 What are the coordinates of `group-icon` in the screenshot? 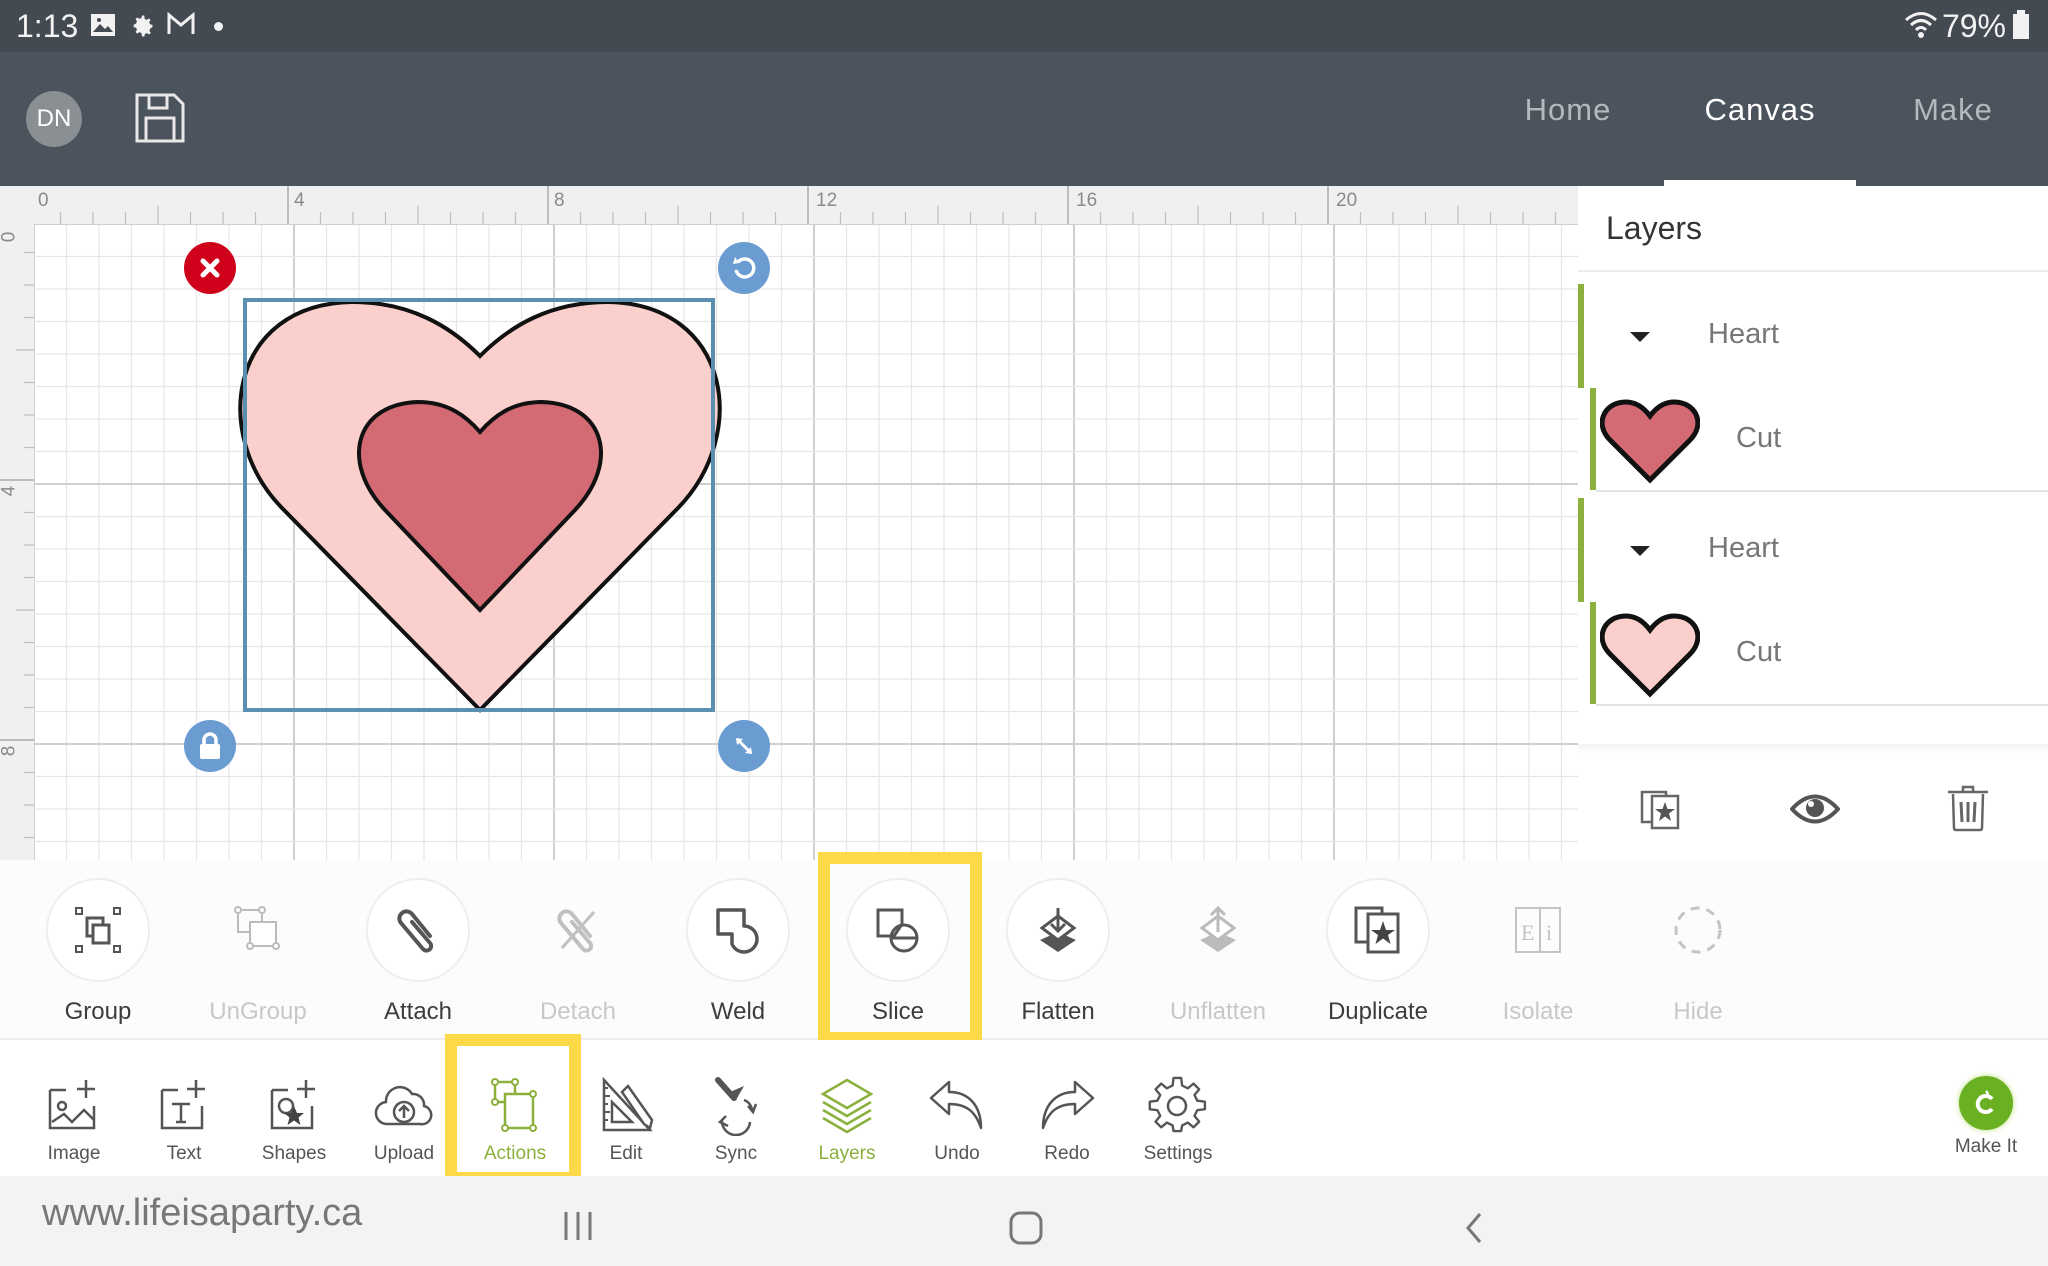 It's located at (98, 930).